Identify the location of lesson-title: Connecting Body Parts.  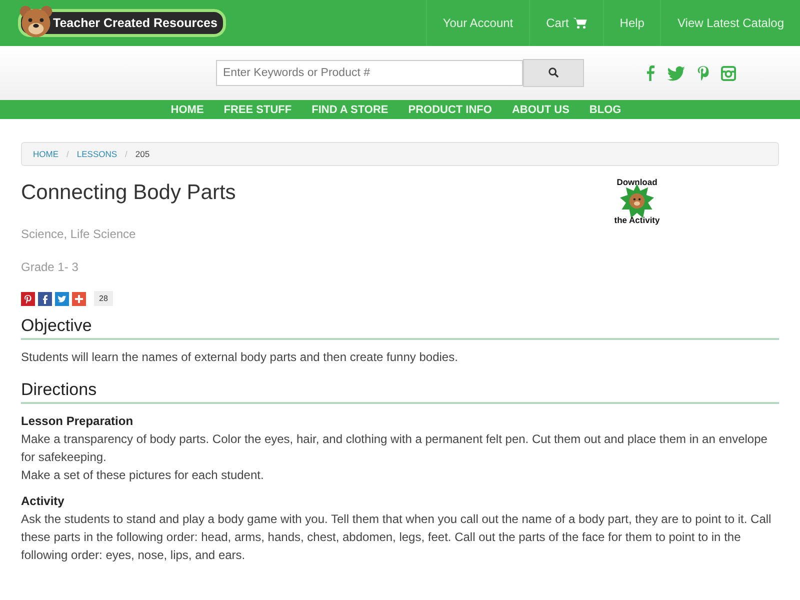
(128, 193).